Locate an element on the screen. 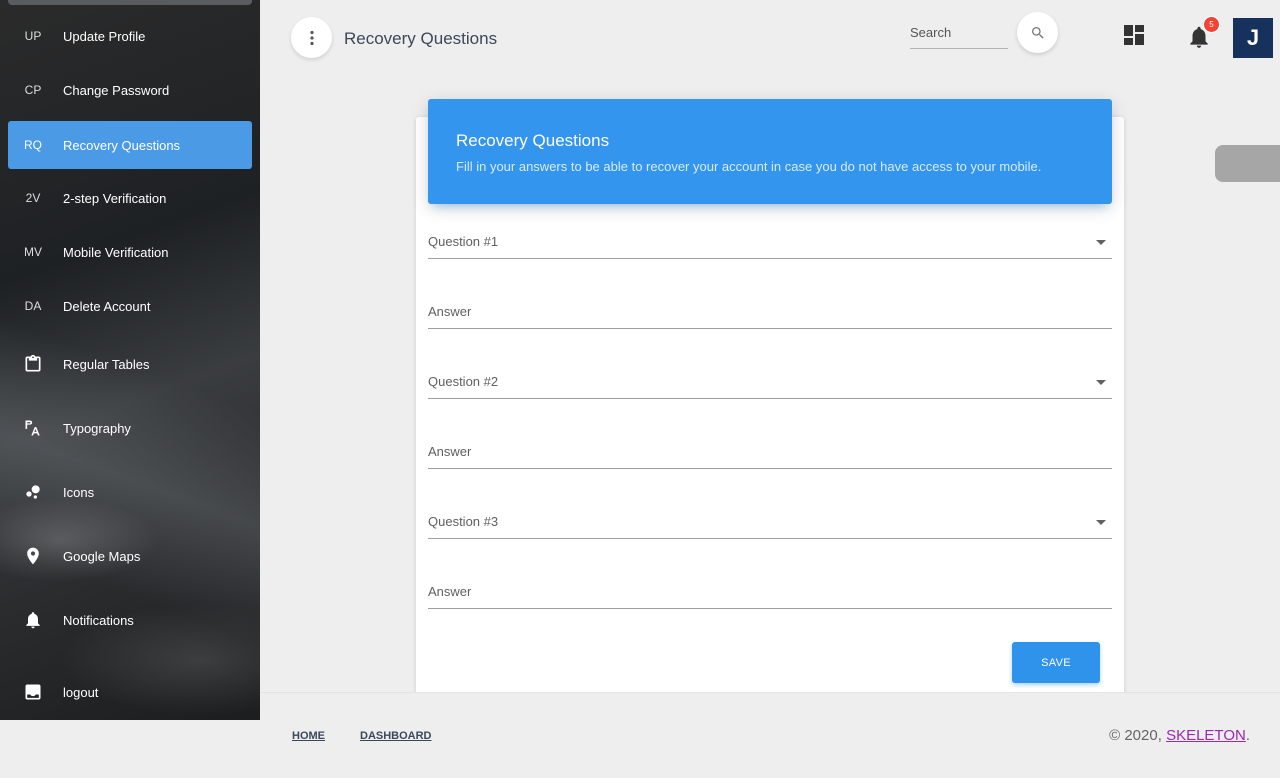 The width and height of the screenshot is (1280, 778). search-input is located at coordinates (959, 31).